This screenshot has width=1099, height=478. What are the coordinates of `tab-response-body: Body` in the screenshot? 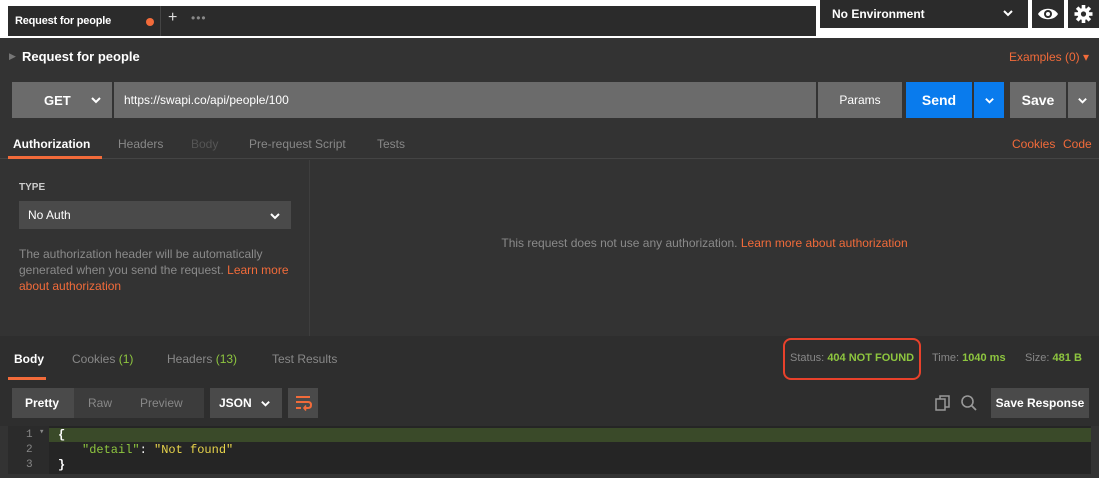 It's located at (29, 359).